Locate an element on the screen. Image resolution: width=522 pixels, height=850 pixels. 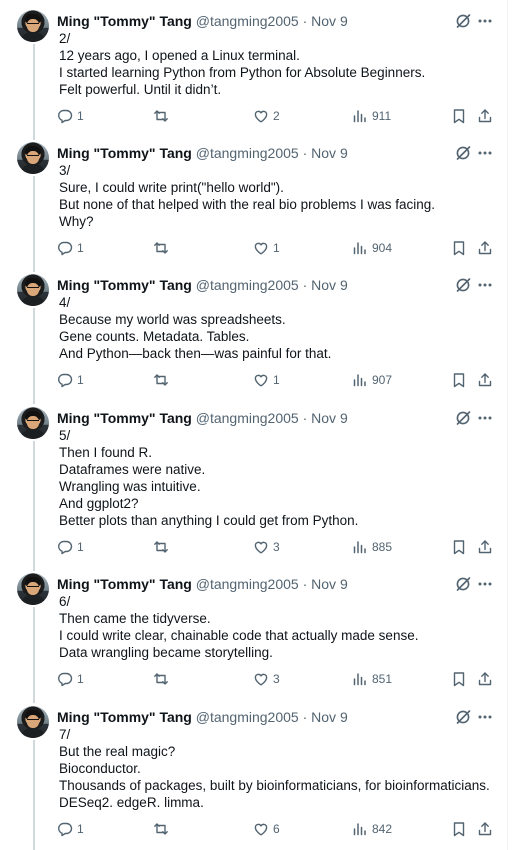
like-button: 2 is located at coordinates (266, 116).